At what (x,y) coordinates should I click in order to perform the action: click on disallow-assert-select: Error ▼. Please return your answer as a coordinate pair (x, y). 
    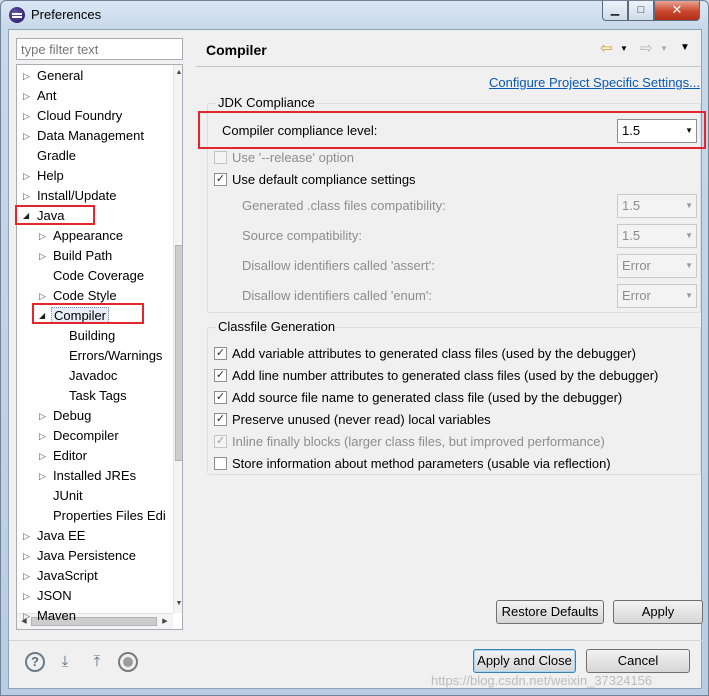
    Looking at the image, I should click on (657, 266).